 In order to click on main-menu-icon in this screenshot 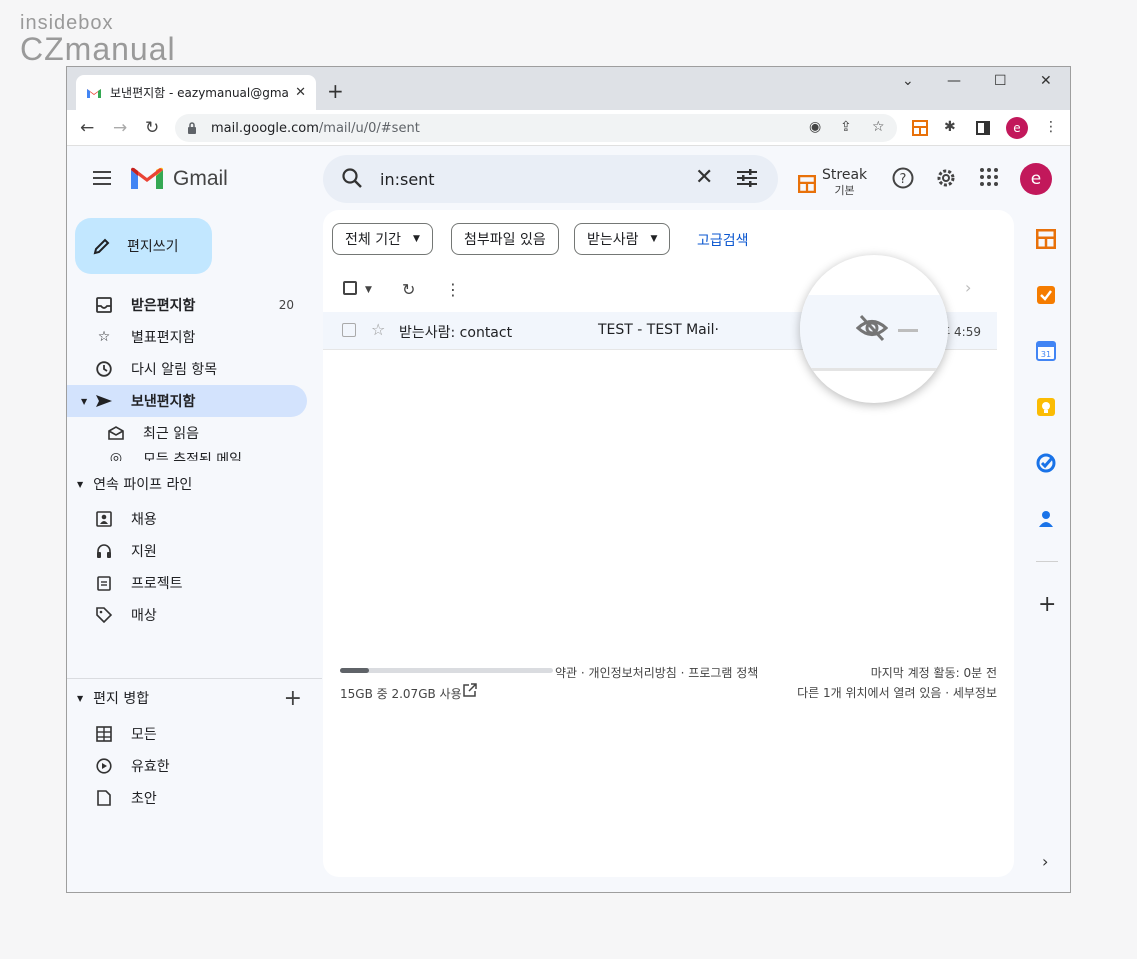, I will do `click(102, 178)`.